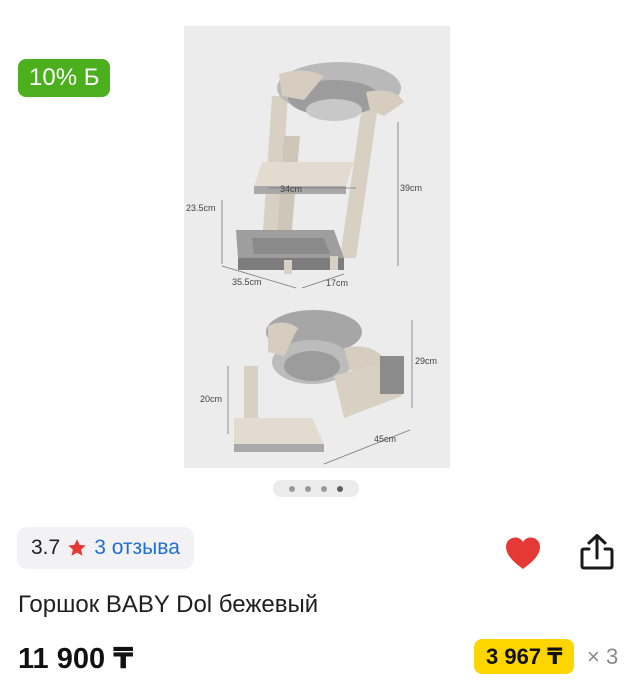 The image size is (628, 699). I want to click on share-icon, so click(597, 552).